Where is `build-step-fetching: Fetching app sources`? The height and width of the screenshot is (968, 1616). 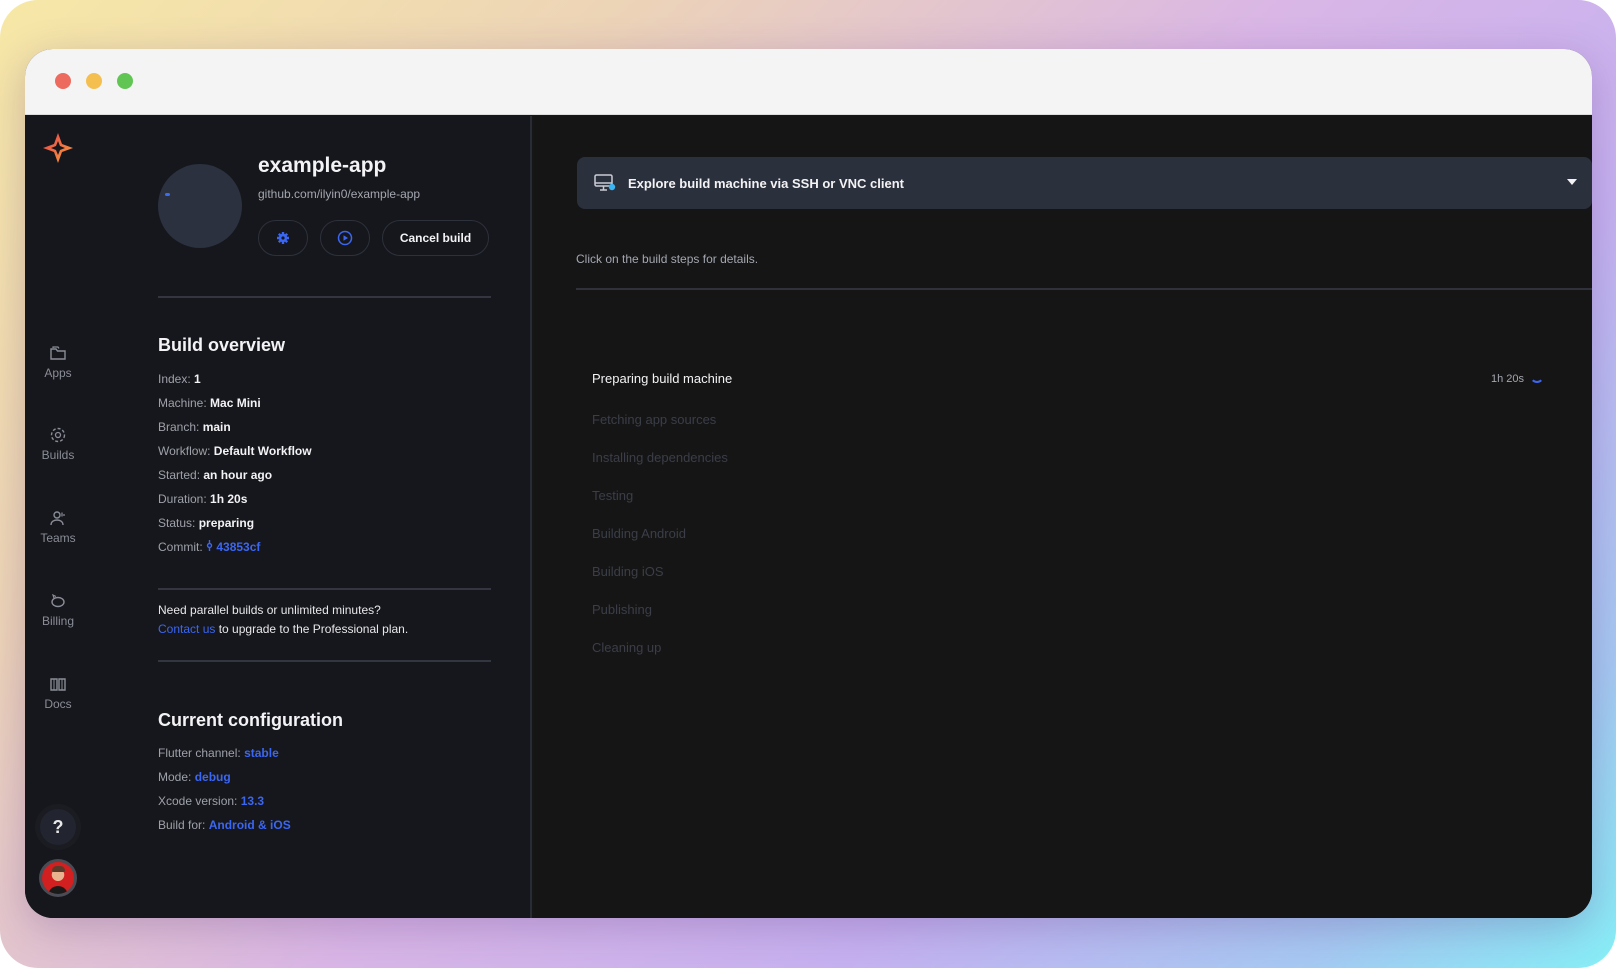
build-step-fetching: Fetching app sources is located at coordinates (654, 419).